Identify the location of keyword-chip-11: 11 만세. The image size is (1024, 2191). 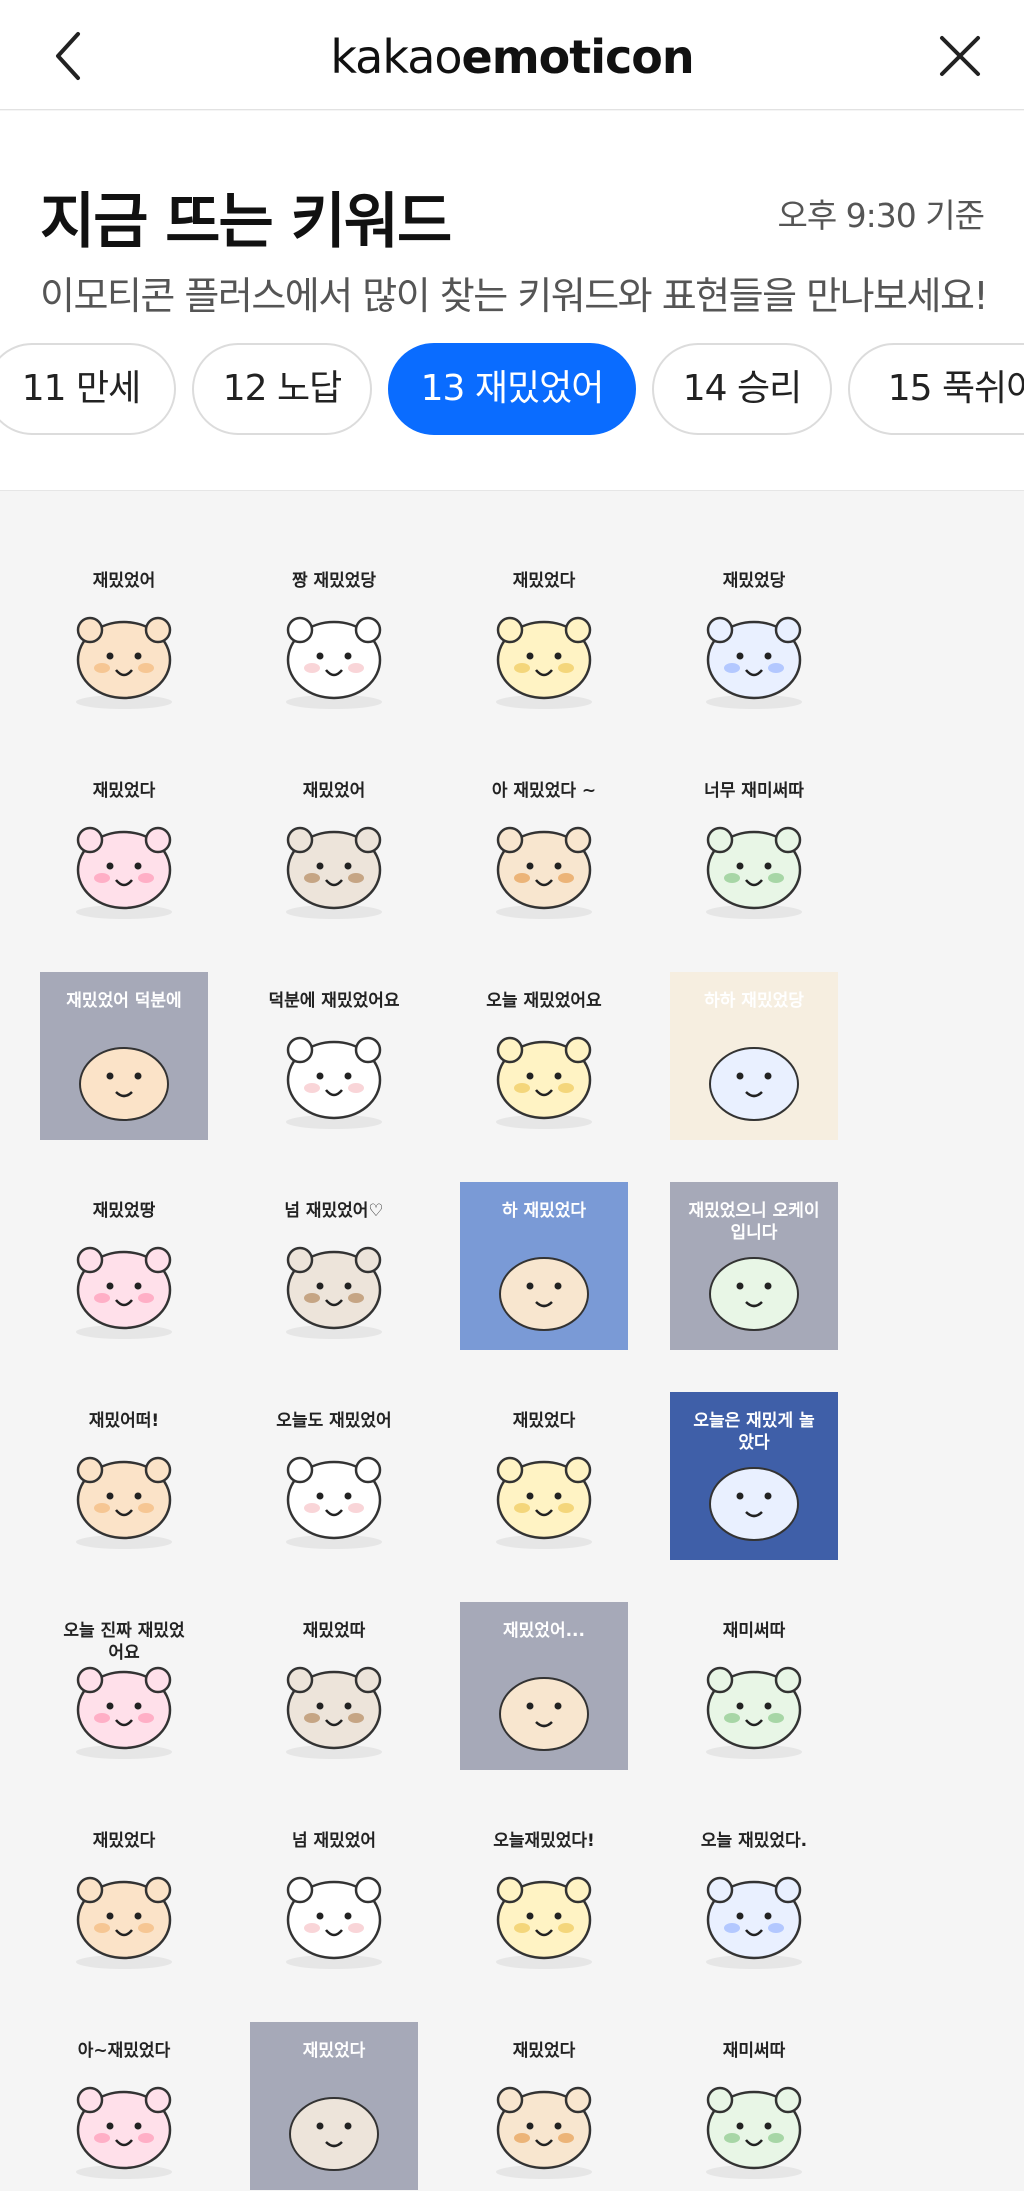
(88, 389).